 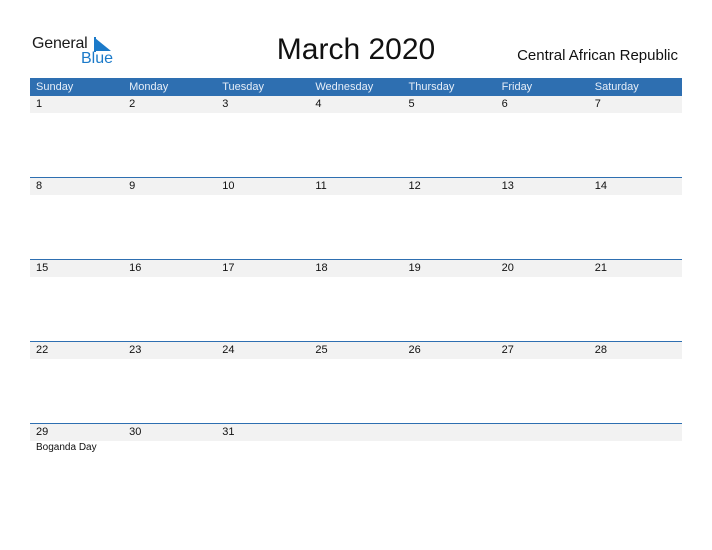 I want to click on day-cell: 1, so click(x=39, y=104).